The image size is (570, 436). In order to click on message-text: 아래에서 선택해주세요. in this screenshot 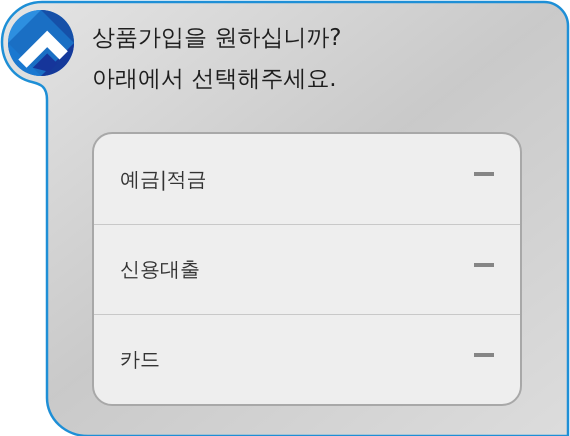, I will do `click(215, 79)`.